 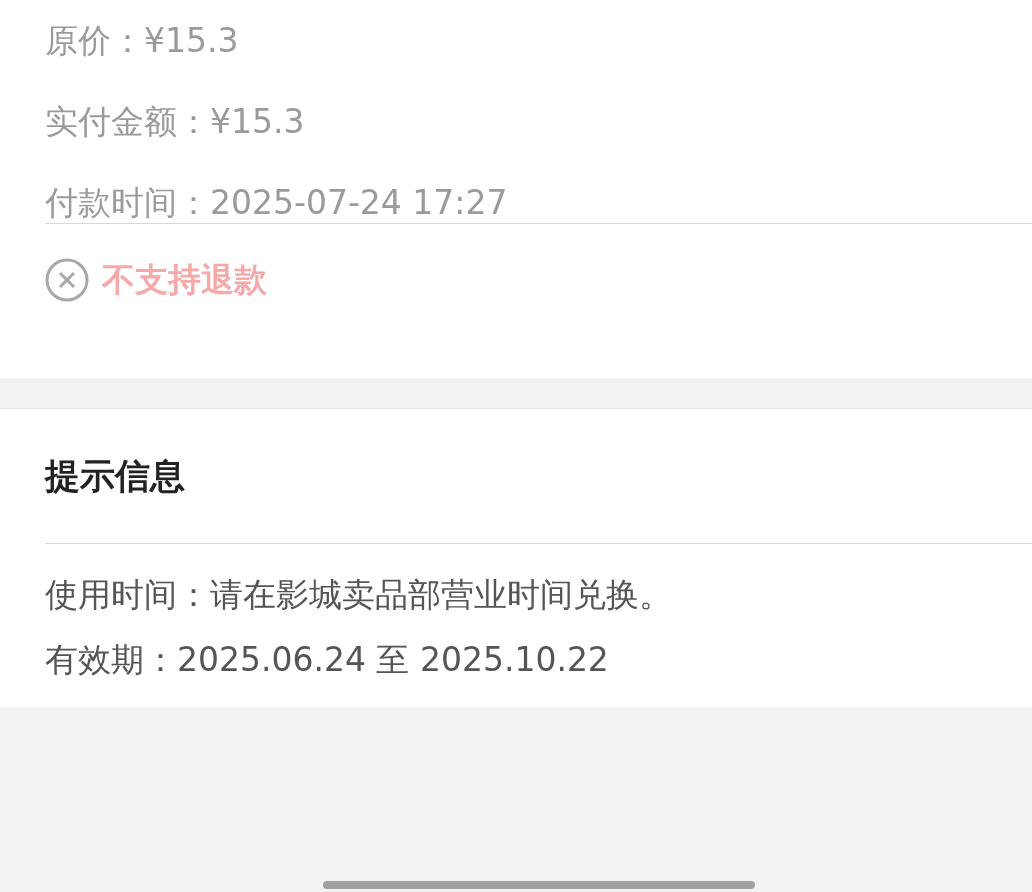 I want to click on order-info-text: 原价：¥15.3, so click(x=142, y=40).